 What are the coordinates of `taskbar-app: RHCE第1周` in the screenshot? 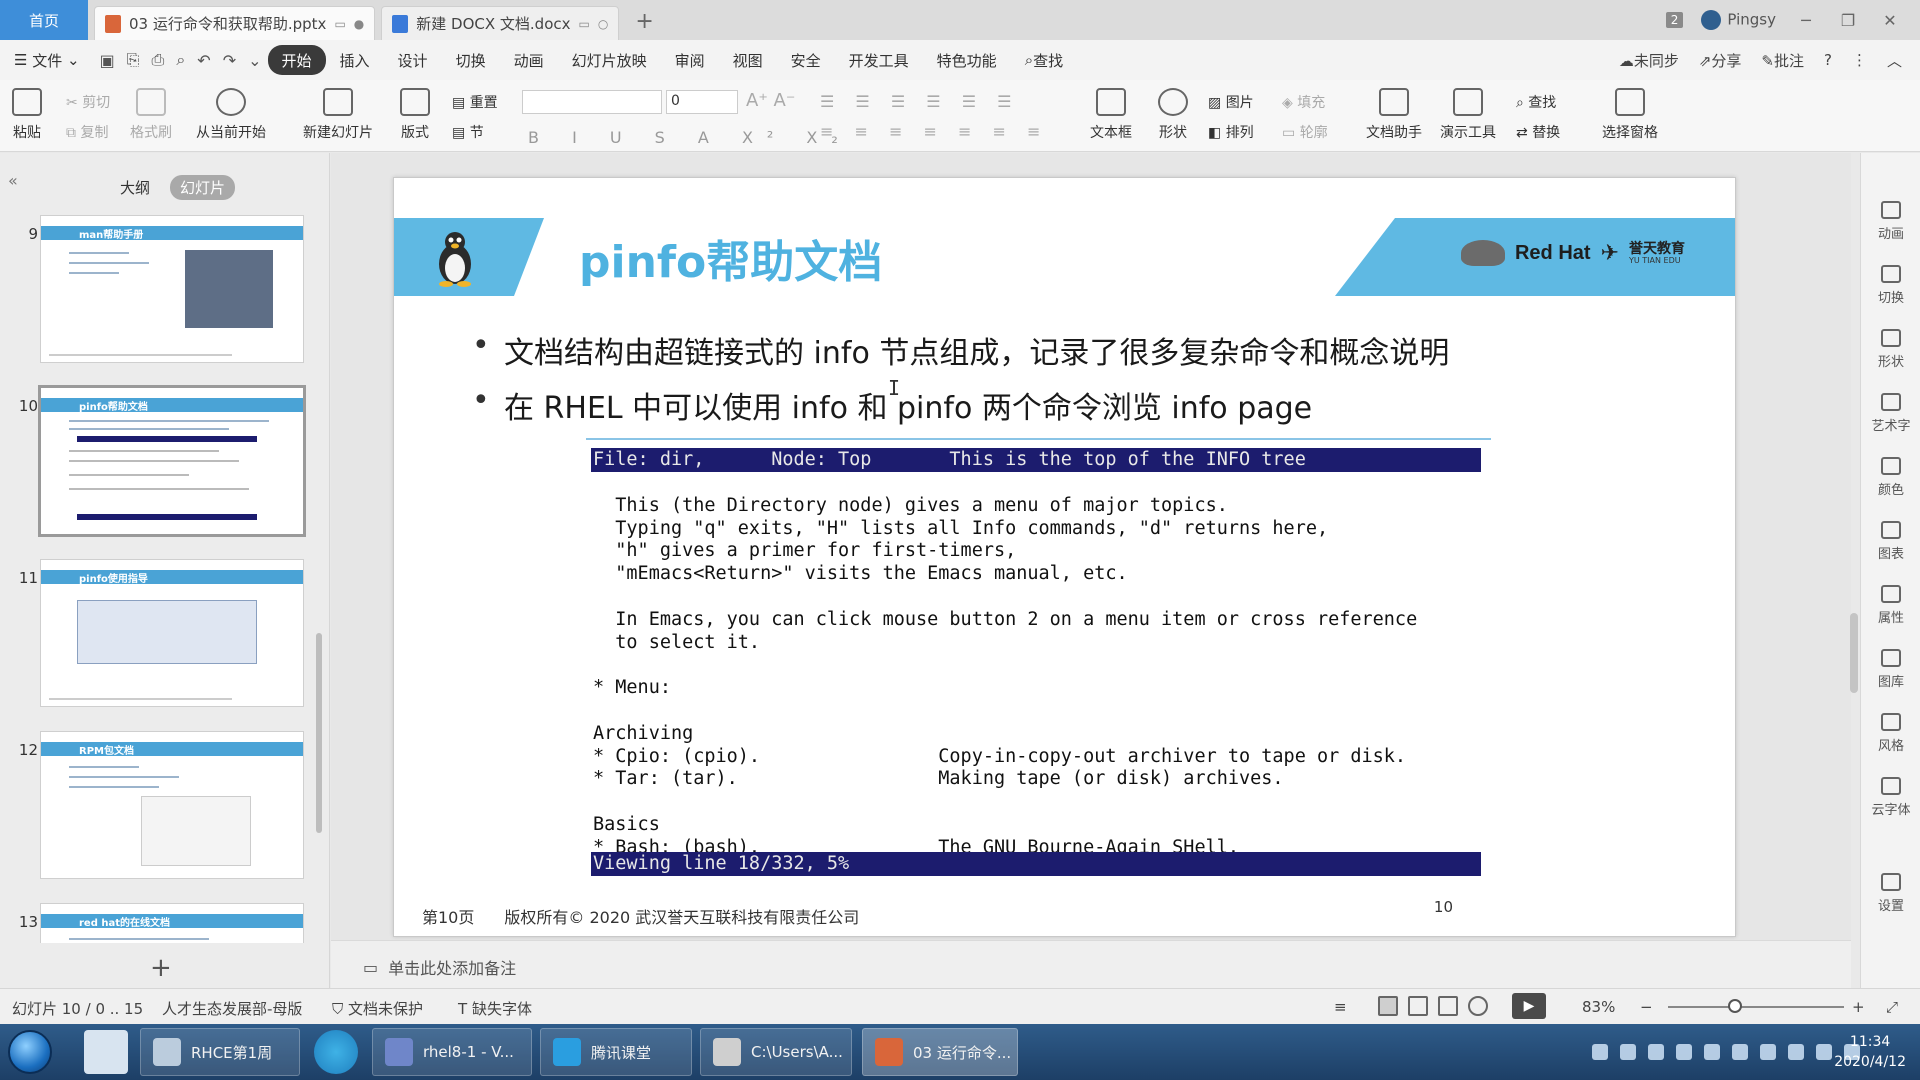 It's located at (220, 1052).